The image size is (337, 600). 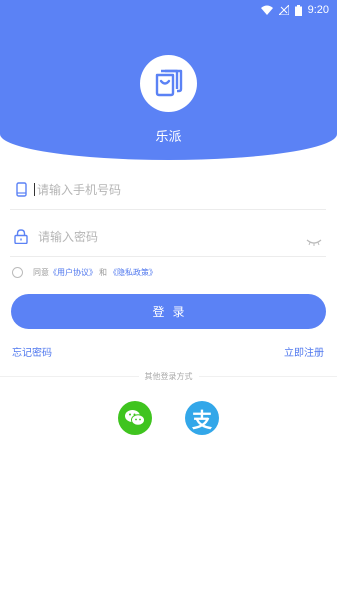 I want to click on register-link: 立即注册, so click(x=304, y=351).